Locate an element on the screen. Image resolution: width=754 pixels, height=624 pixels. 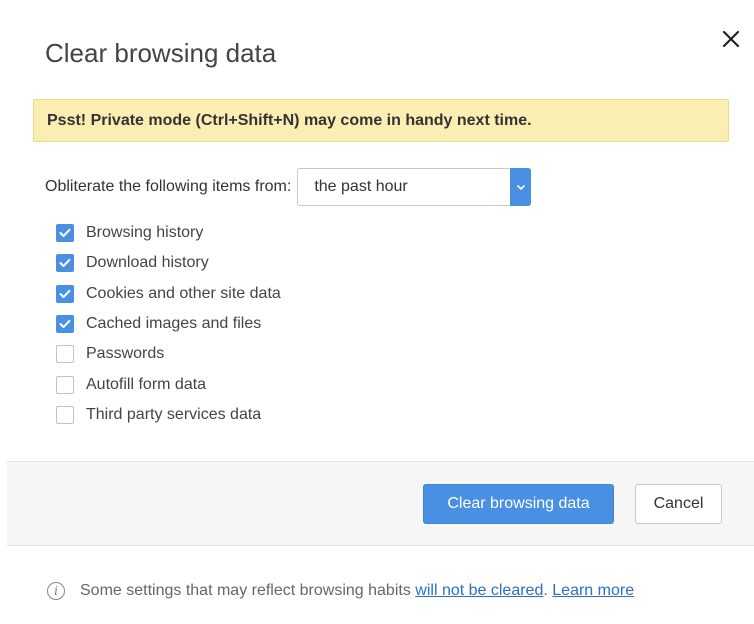
clear-item-label: Passwords is located at coordinates (125, 354).